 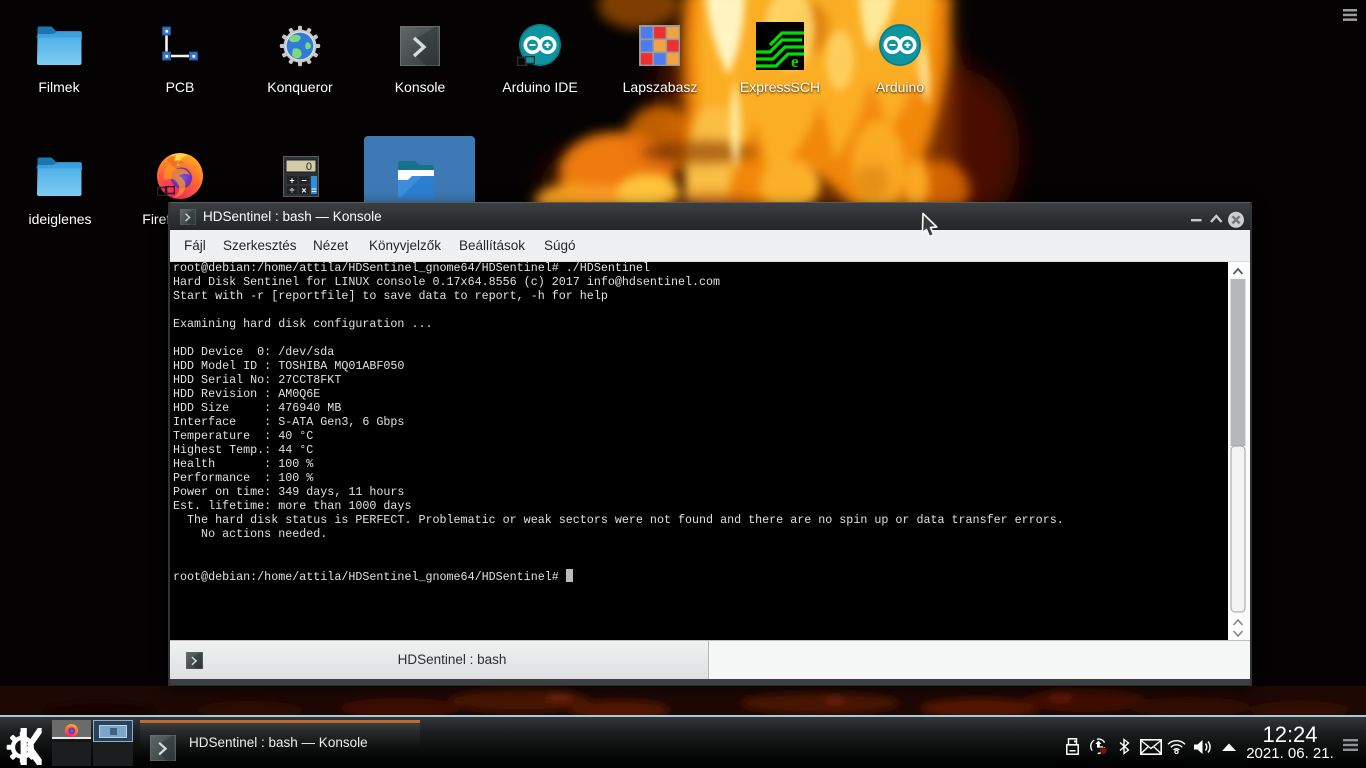 What do you see at coordinates (795, 61) in the screenshot?
I see `svg-text: e` at bounding box center [795, 61].